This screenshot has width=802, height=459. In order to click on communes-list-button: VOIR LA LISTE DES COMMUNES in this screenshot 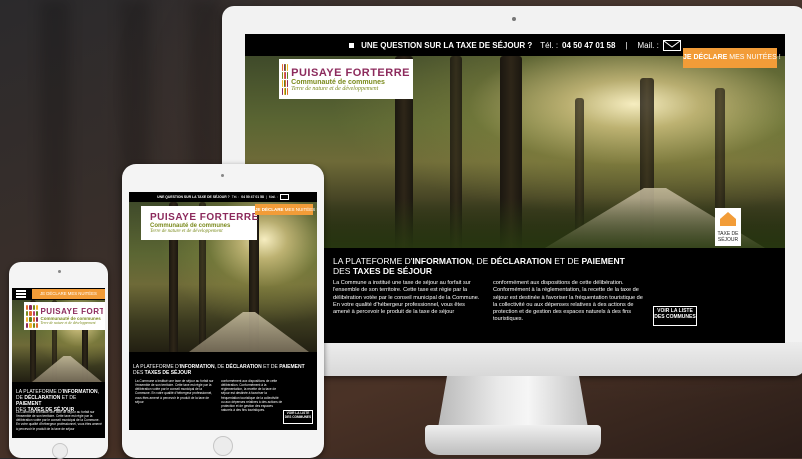, I will do `click(675, 316)`.